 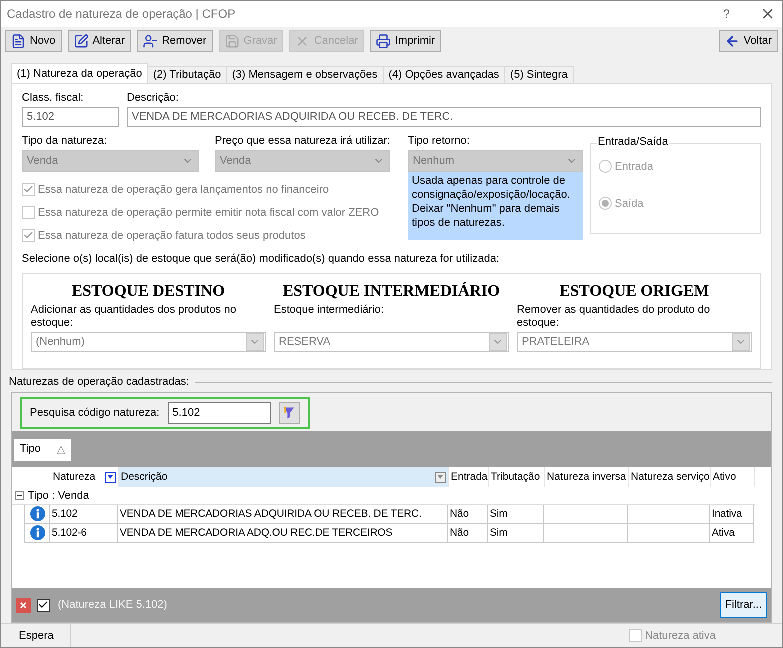 What do you see at coordinates (261, 260) in the screenshot?
I see `stock-instruction: Selecione o(s) local(is) de estoque que será(ão) modificado(s) quando essa natureza for utilizada:` at bounding box center [261, 260].